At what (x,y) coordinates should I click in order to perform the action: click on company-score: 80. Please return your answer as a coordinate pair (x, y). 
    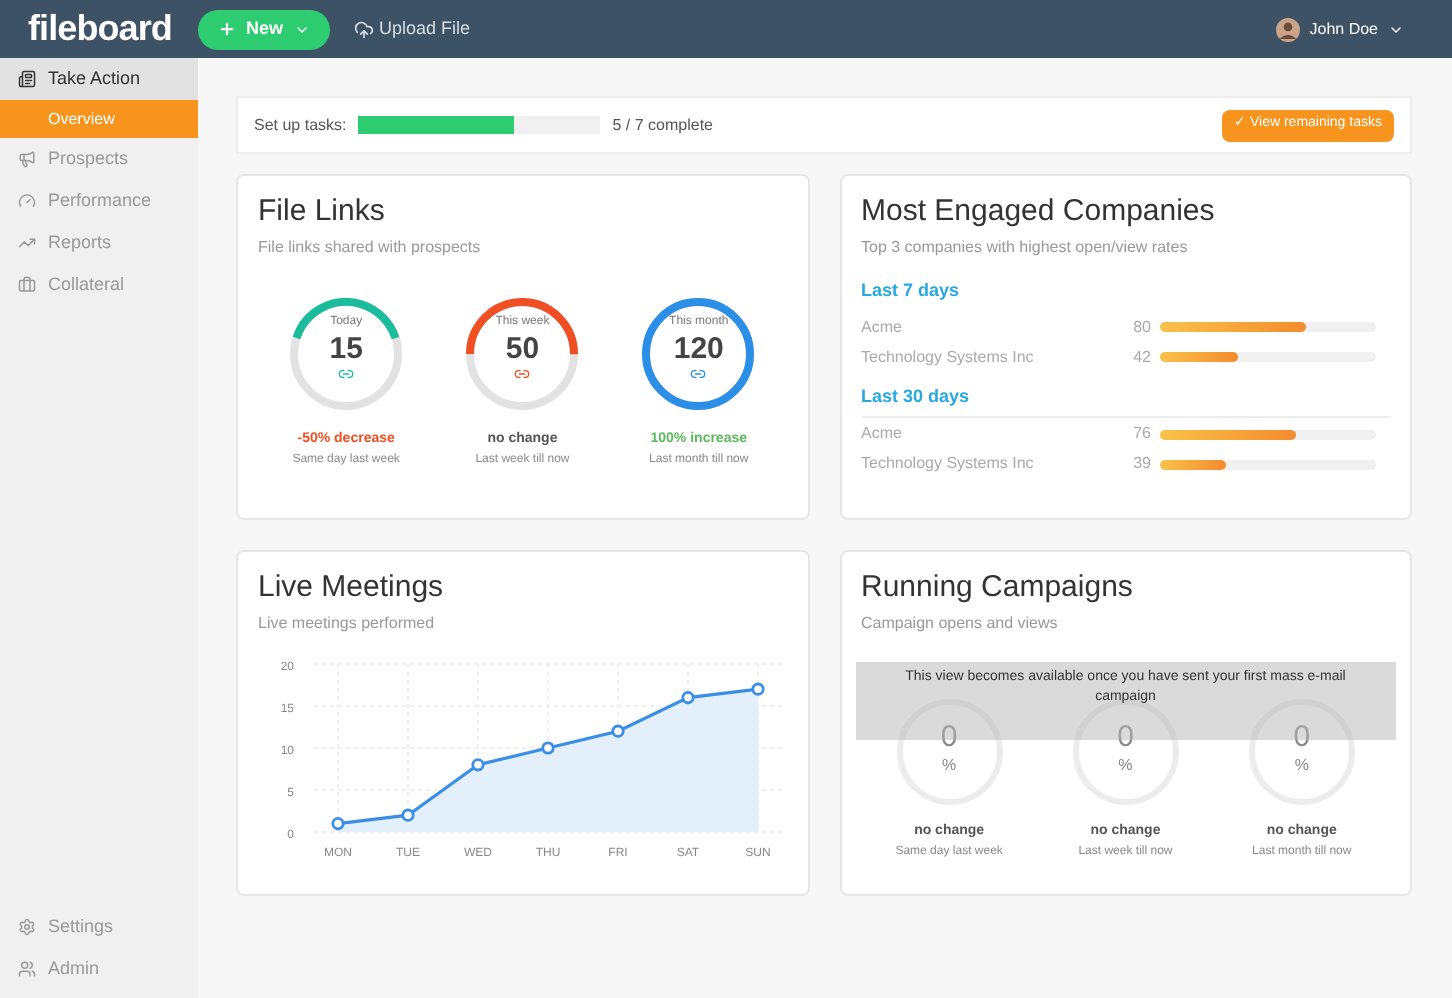
    Looking at the image, I should click on (1141, 327).